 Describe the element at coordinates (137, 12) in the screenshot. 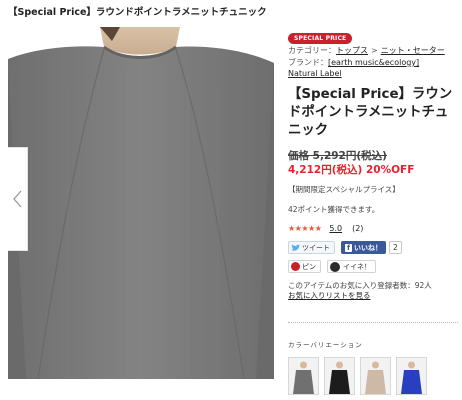

I see `page-header-title: 【Special Price】ラウンドポイントラメニットチュニック` at that location.